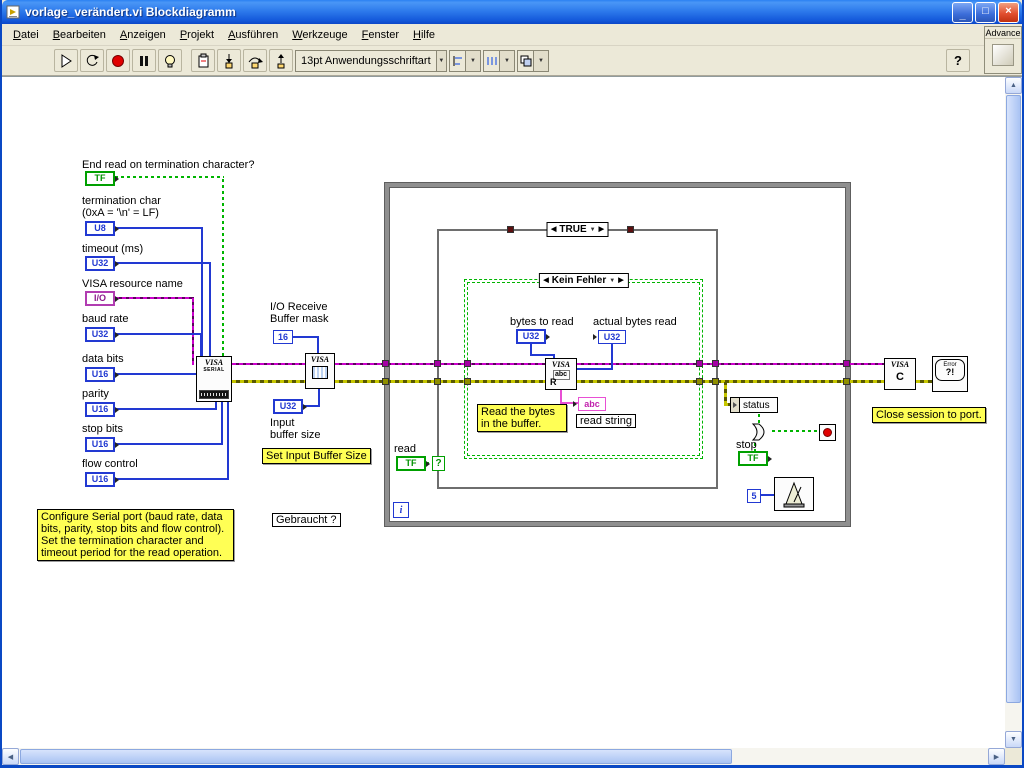 Image resolution: width=1024 pixels, height=768 pixels. Describe the element at coordinates (794, 494) in the screenshot. I see `wait-ms-node` at that location.